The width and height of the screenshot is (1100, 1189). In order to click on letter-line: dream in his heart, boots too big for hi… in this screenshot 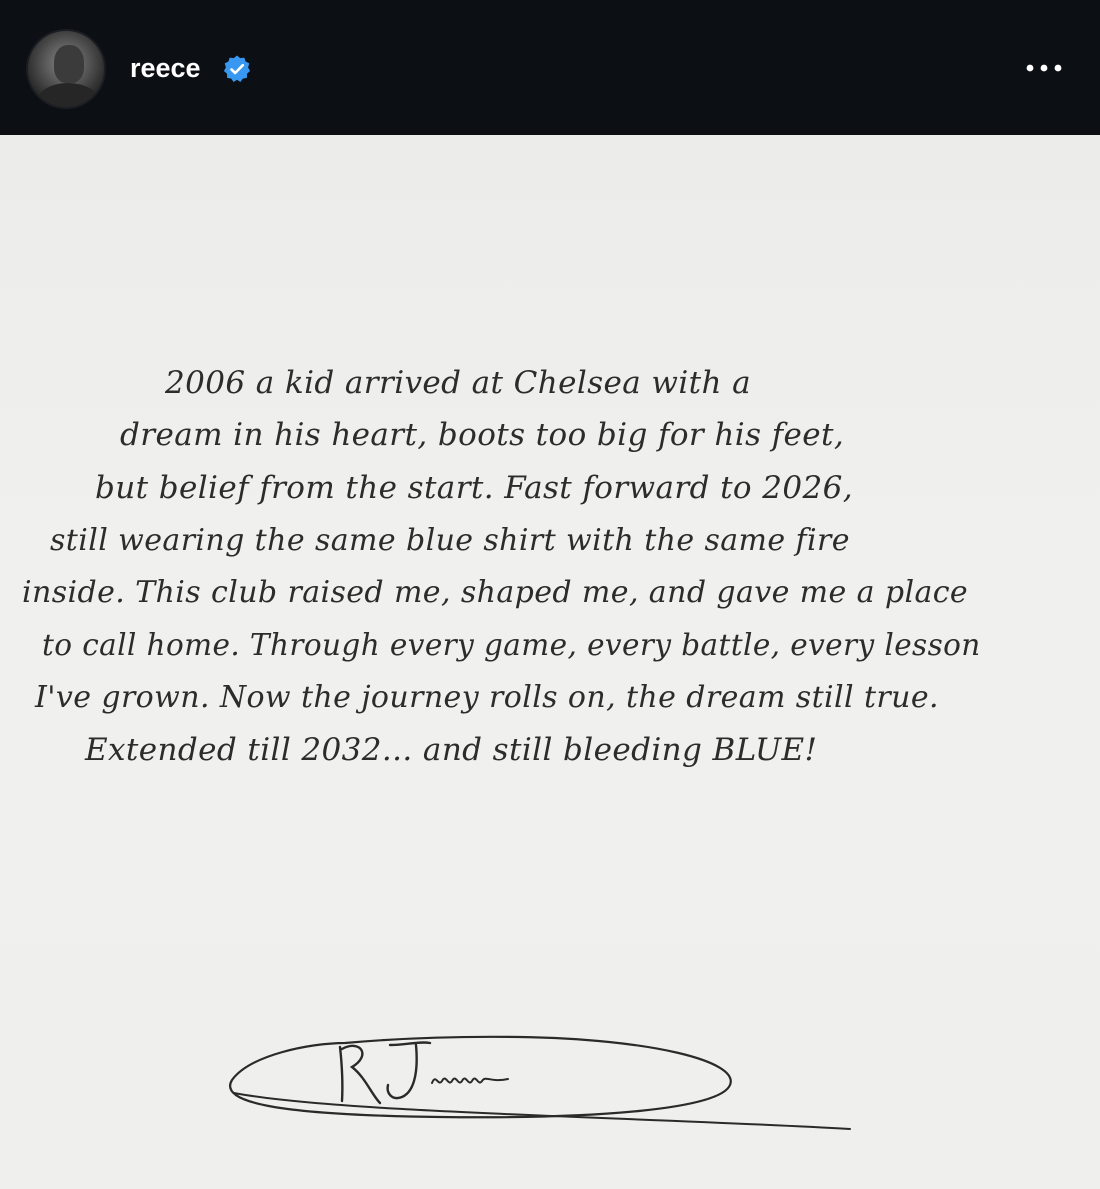, I will do `click(482, 435)`.